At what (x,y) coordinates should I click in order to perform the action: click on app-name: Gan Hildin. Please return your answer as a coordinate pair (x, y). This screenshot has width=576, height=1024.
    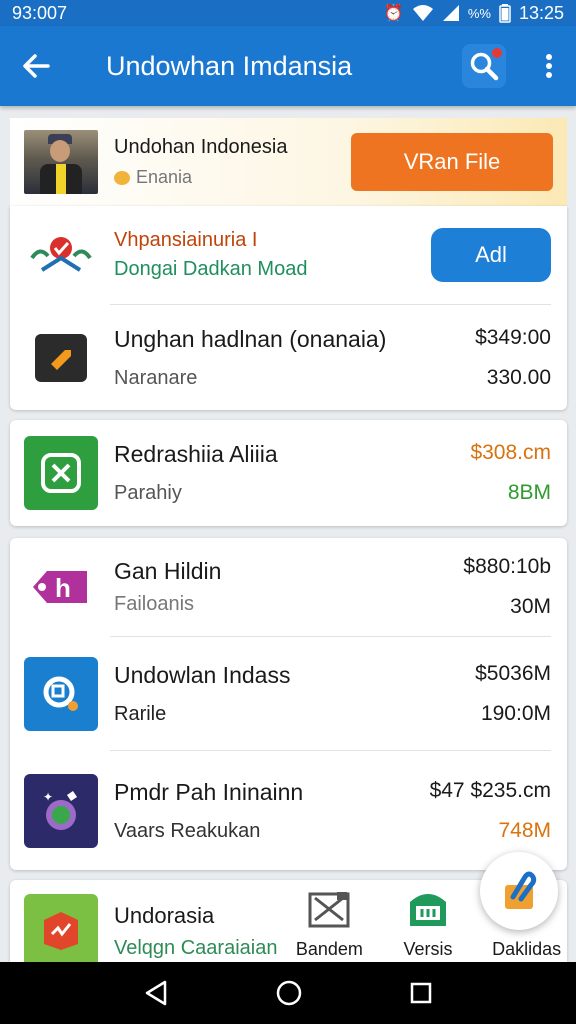
    Looking at the image, I should click on (168, 571).